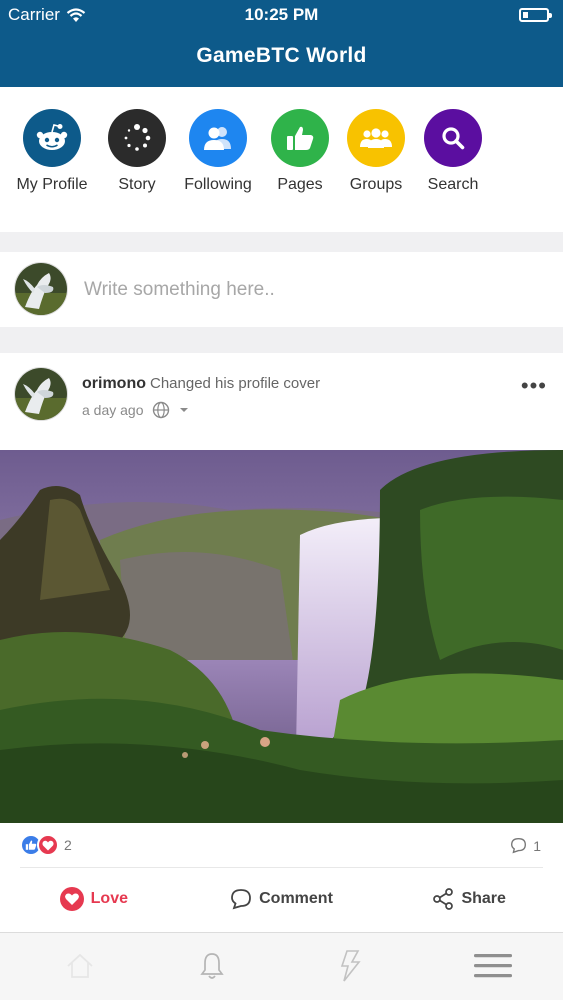  Describe the element at coordinates (137, 184) in the screenshot. I see `shortcut-label: Story` at that location.